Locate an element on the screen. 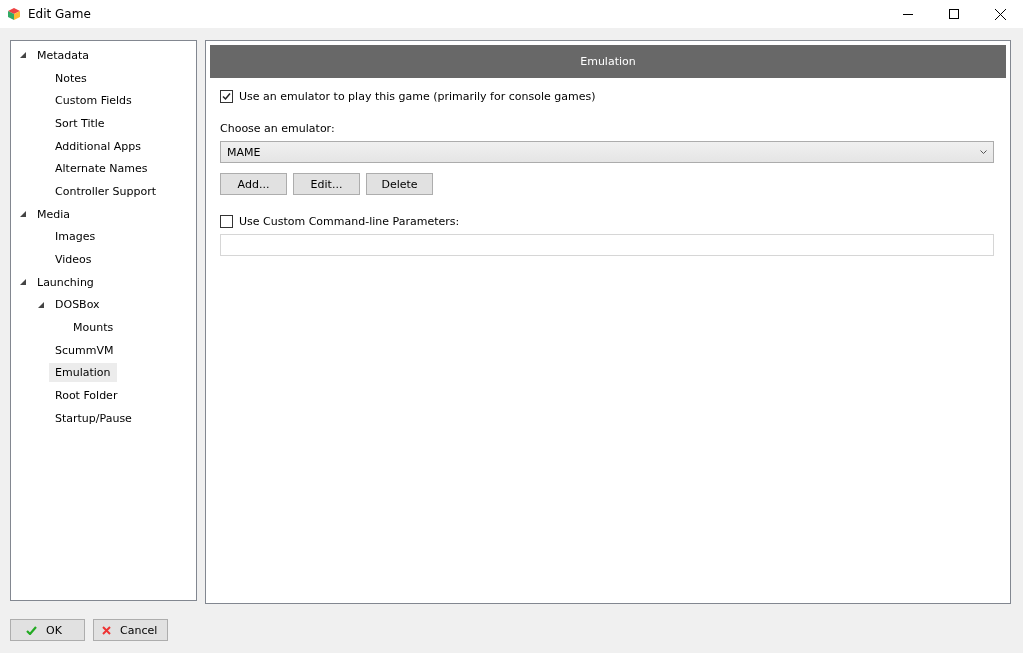  tree-item: ScummVM is located at coordinates (84, 350).